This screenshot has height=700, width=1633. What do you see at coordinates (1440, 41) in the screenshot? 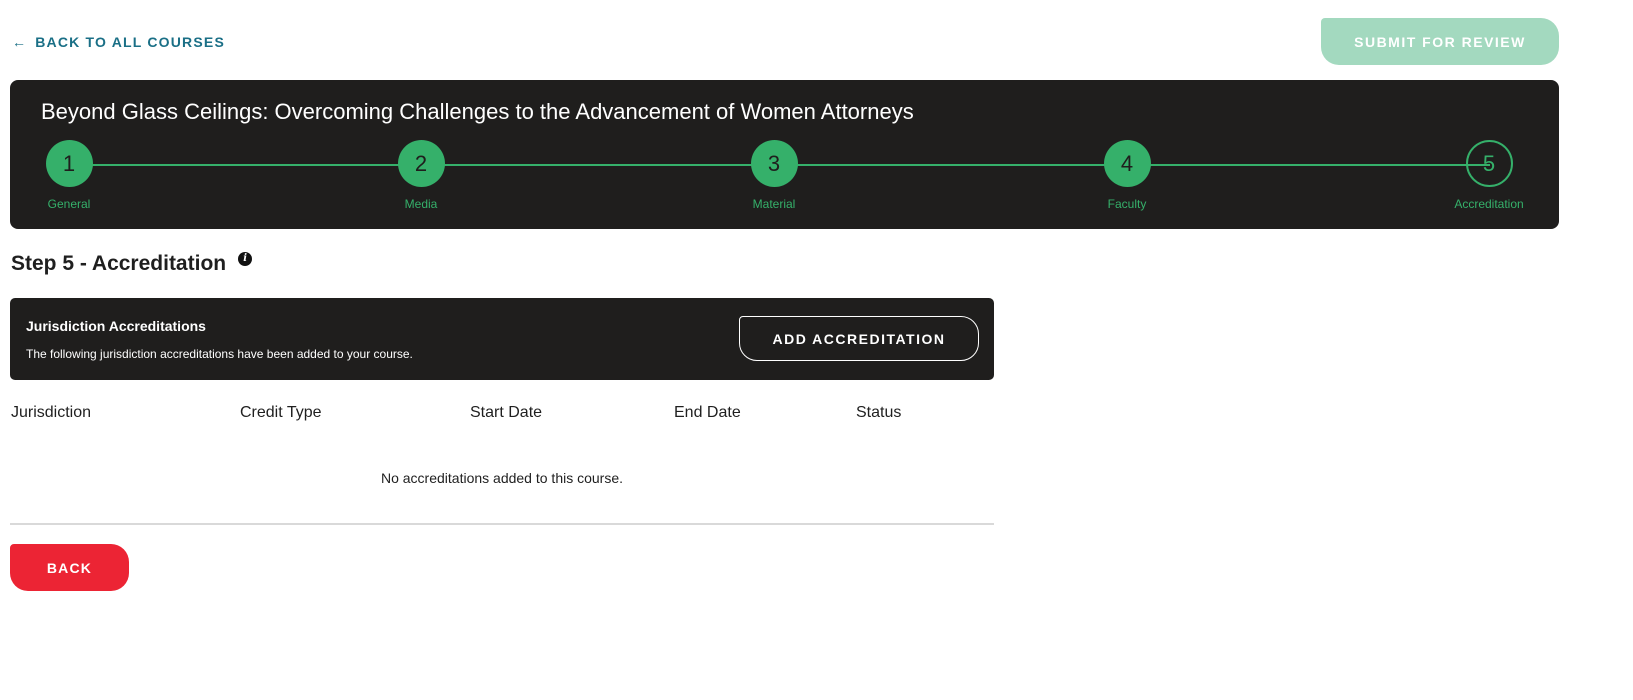
I see `submit-for-review-button: SUBMIT FOR REVIEW` at bounding box center [1440, 41].